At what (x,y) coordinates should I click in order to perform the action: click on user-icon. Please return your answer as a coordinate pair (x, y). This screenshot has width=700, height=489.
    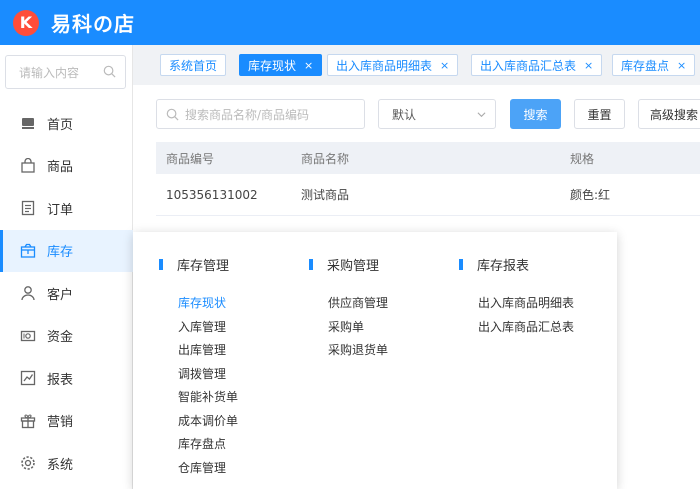
    Looking at the image, I should click on (28, 293).